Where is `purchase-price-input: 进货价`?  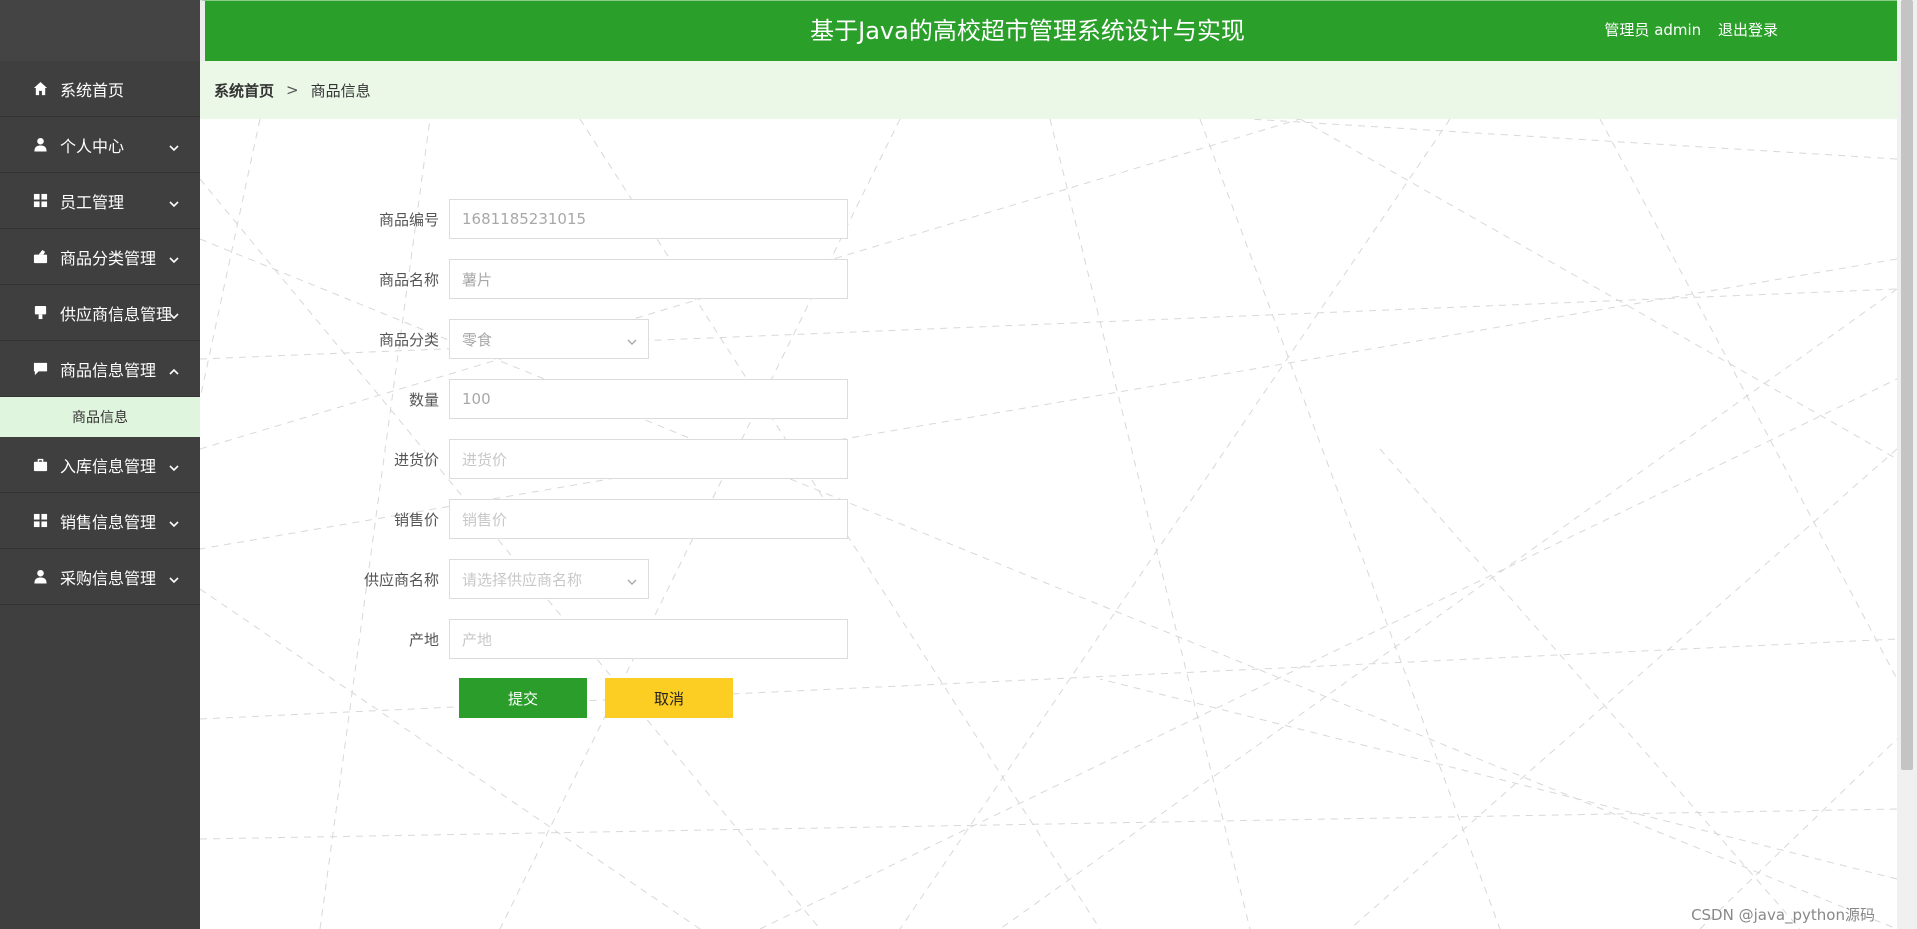
purchase-price-input: 进货价 is located at coordinates (648, 459).